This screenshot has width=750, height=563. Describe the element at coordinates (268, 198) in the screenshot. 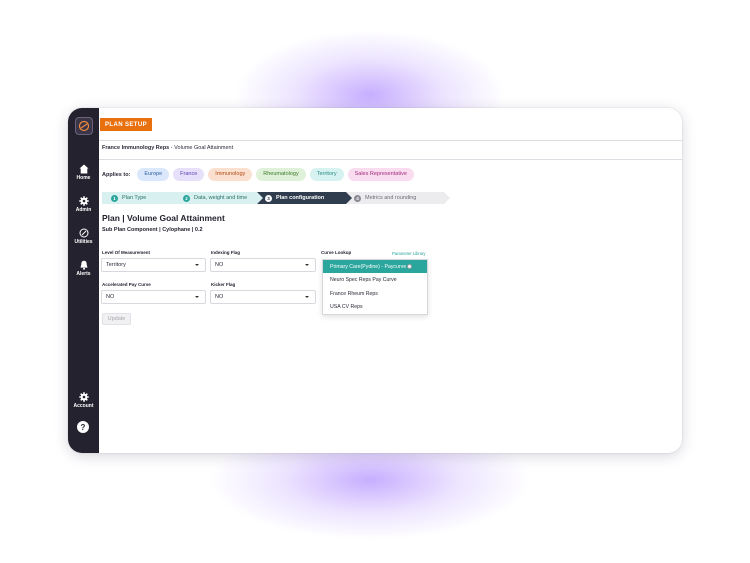

I see `step-number: 3` at that location.